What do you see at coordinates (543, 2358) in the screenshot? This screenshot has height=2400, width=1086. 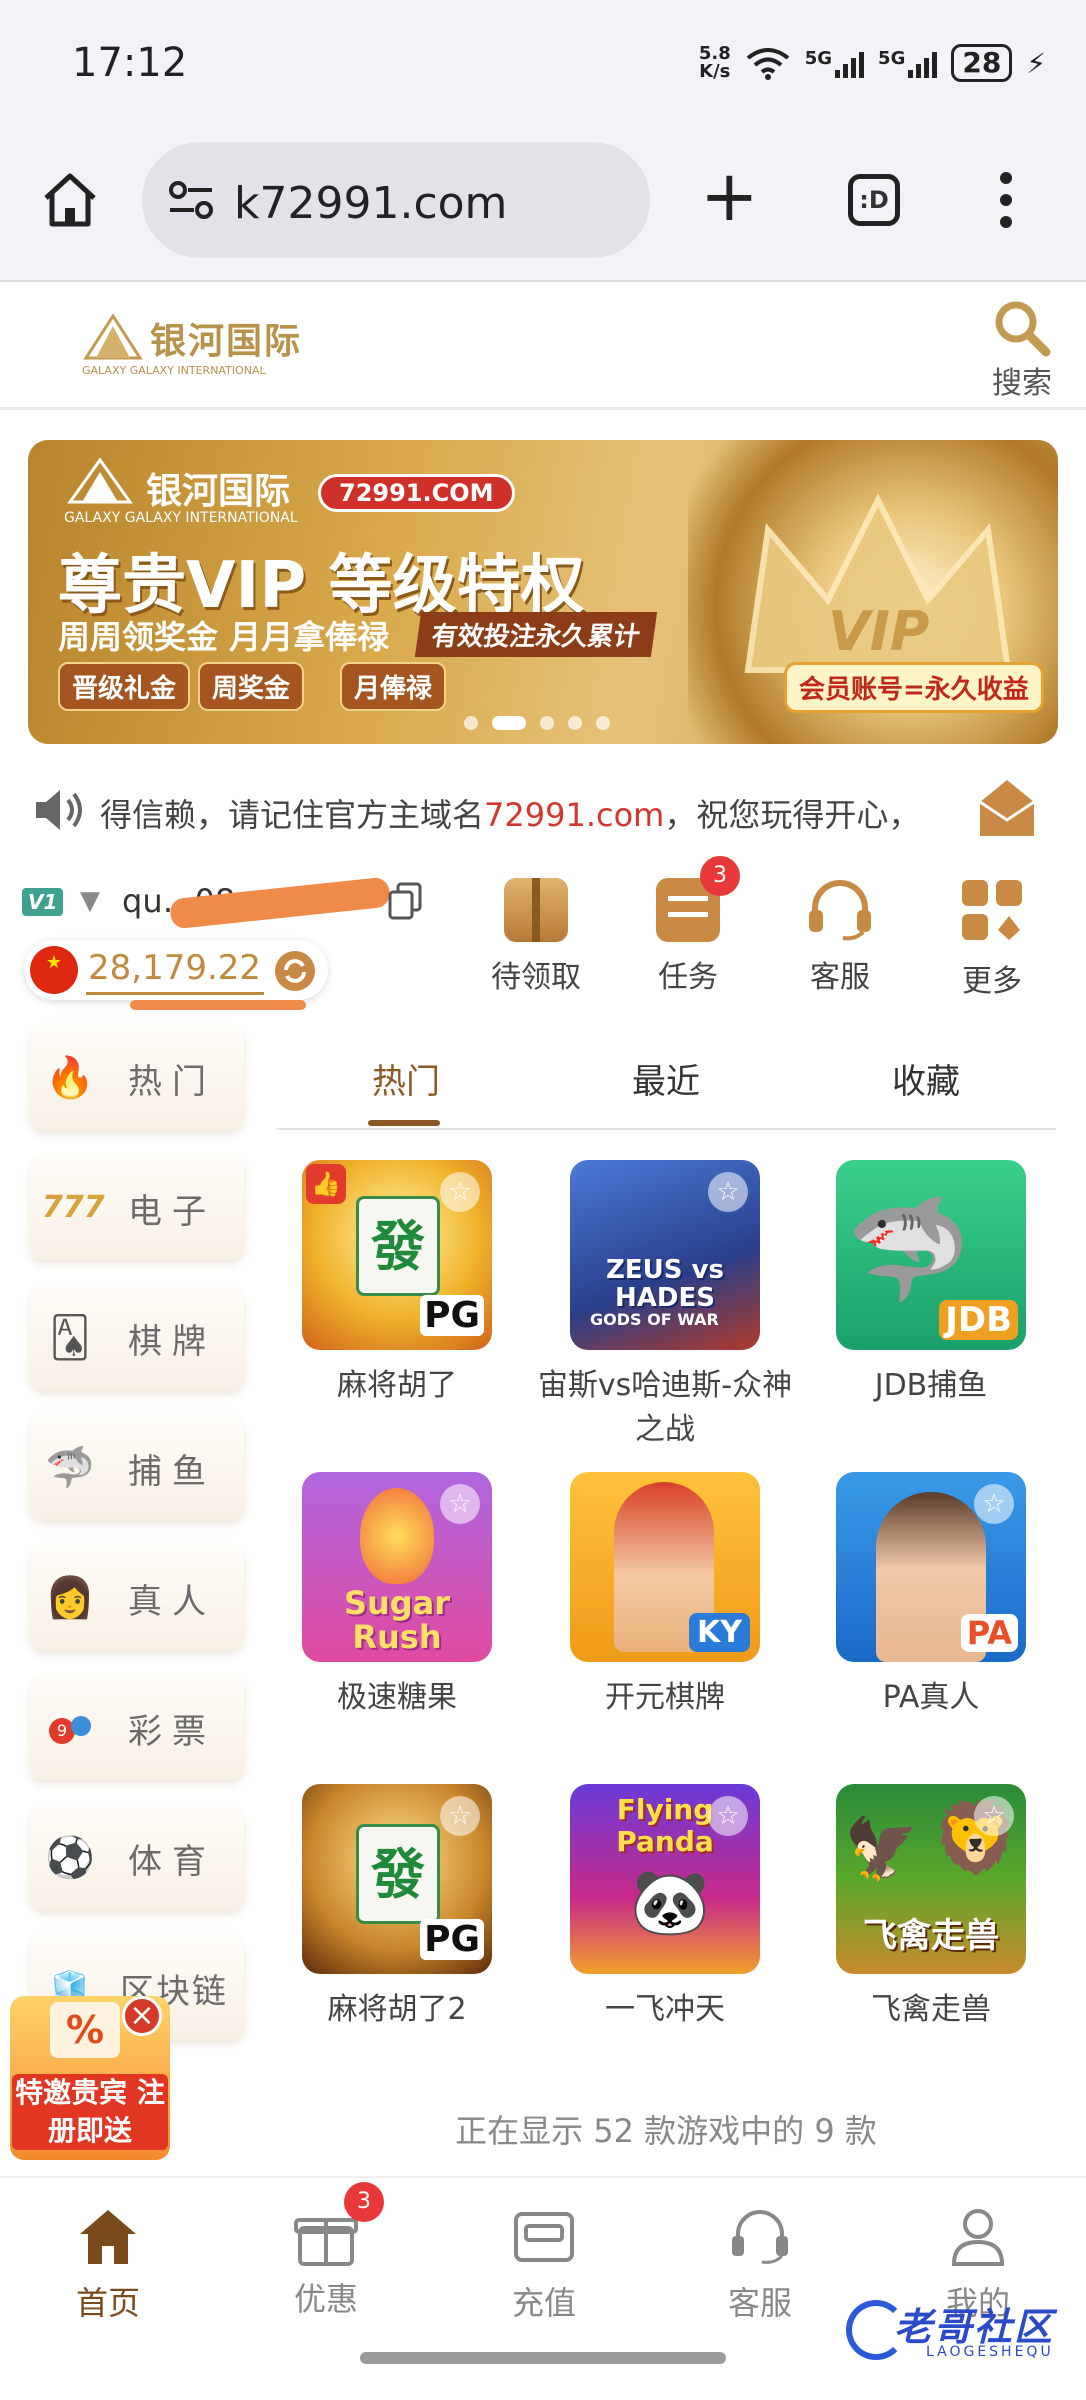 I see `gesture-bar` at bounding box center [543, 2358].